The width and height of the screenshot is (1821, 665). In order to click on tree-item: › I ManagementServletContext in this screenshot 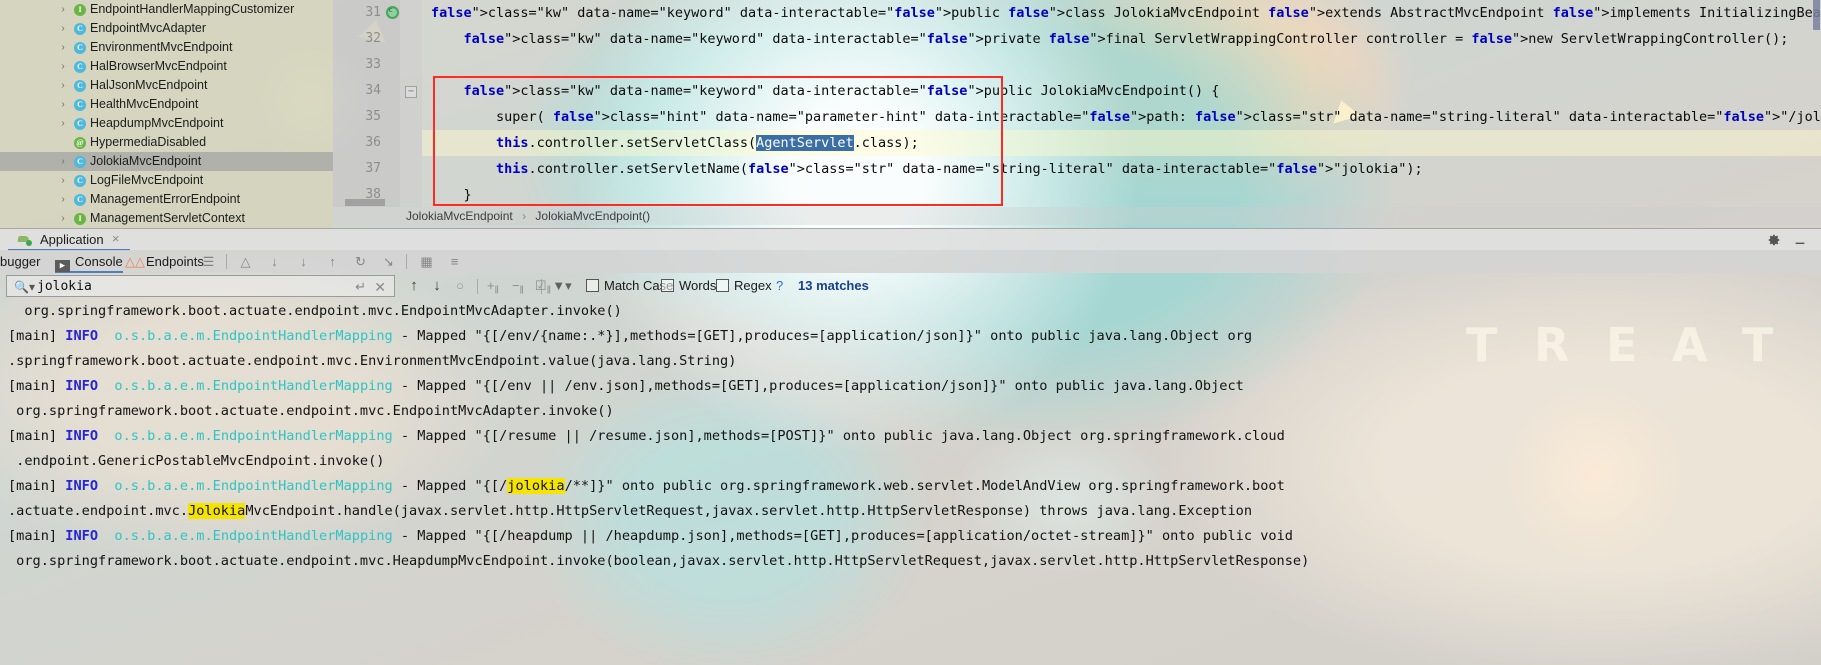, I will do `click(166, 218)`.